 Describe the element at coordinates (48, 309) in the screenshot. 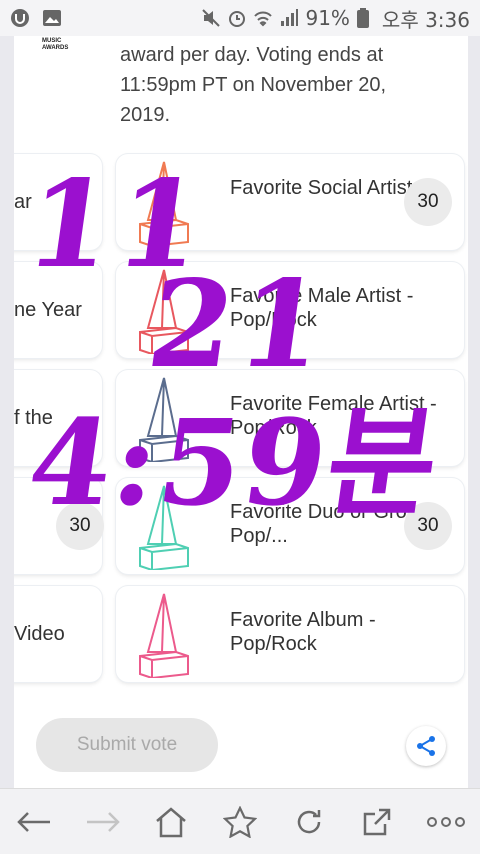

I see `category-title: ne Year` at that location.